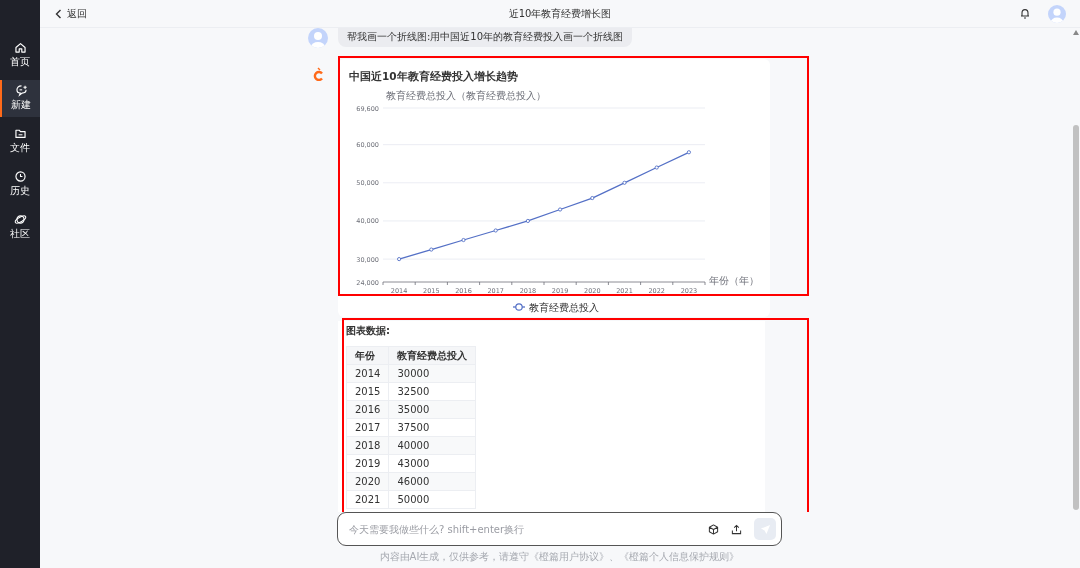 Image resolution: width=1080 pixels, height=568 pixels. I want to click on upload-icon, so click(736, 529).